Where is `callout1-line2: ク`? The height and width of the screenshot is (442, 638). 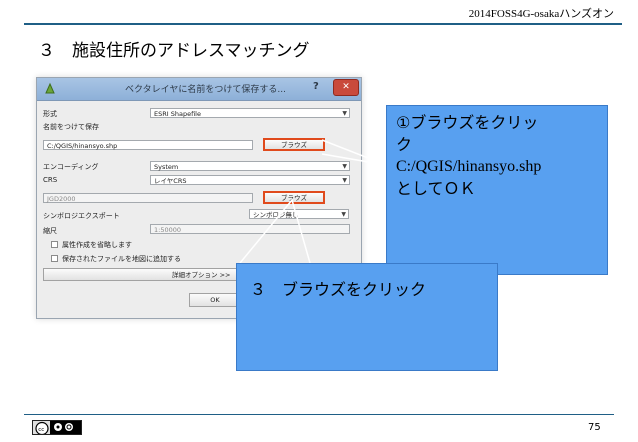 callout1-line2: ク is located at coordinates (404, 144).